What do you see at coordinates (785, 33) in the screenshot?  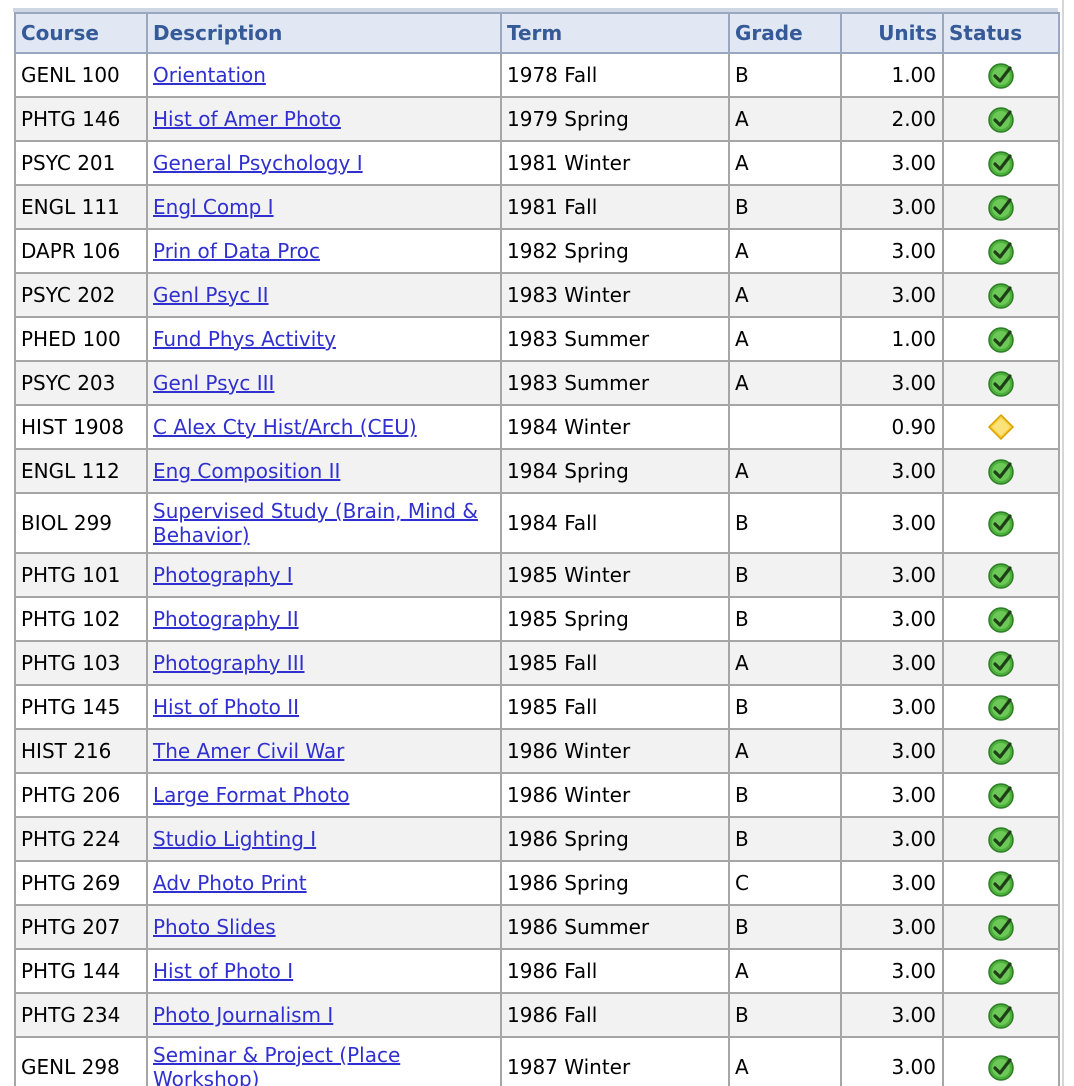 I see `column-header-grade: Grade` at bounding box center [785, 33].